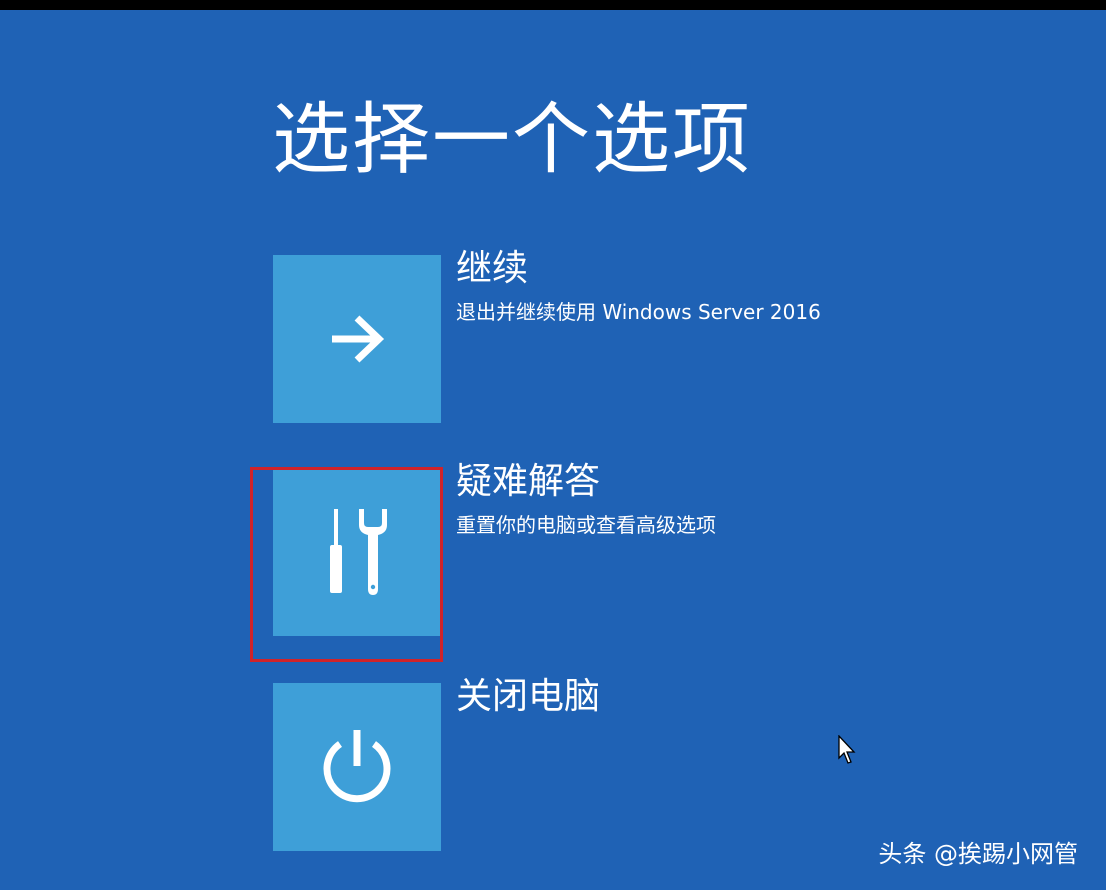 The width and height of the screenshot is (1106, 890). Describe the element at coordinates (978, 854) in the screenshot. I see `watermark: 头条 @挨踢小网管` at that location.